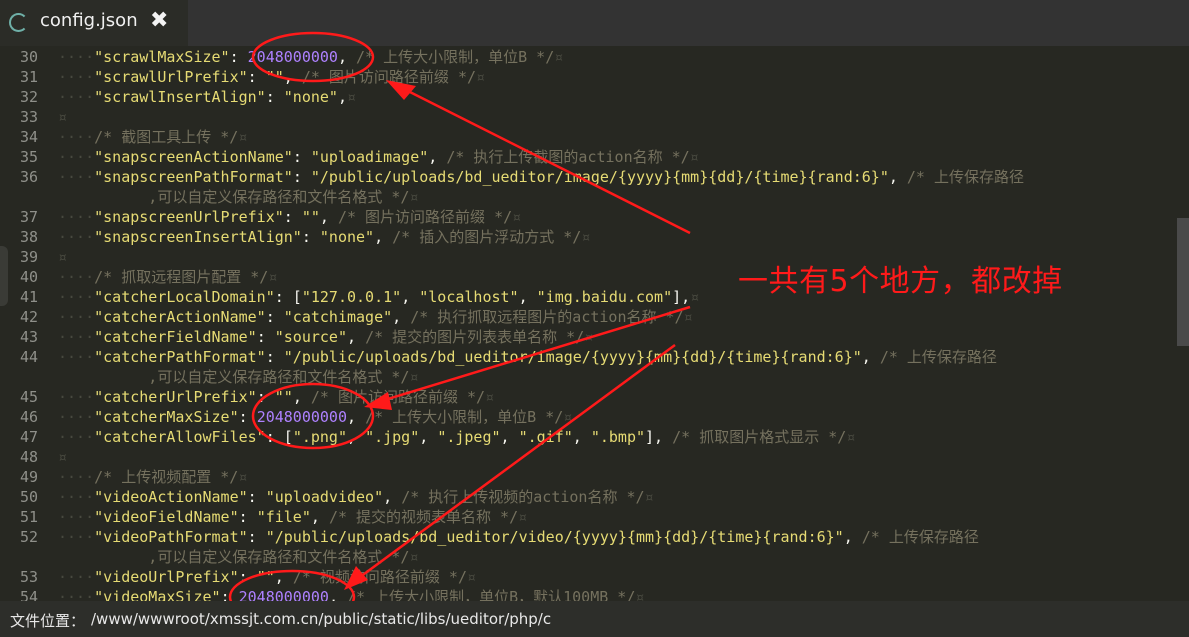  Describe the element at coordinates (398, 397) in the screenshot. I see `token-cmt: /* 图片访问路径前缀 */` at that location.